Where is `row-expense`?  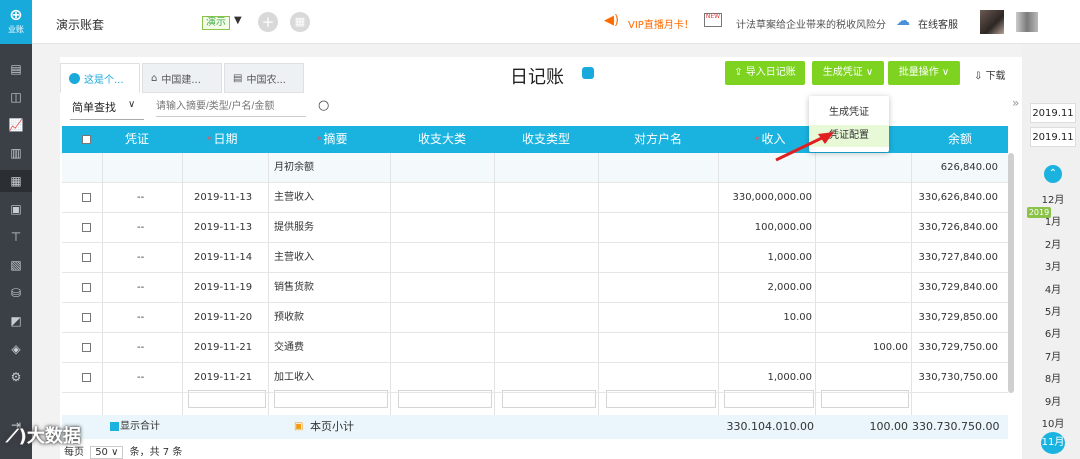
row-expense is located at coordinates (865, 228).